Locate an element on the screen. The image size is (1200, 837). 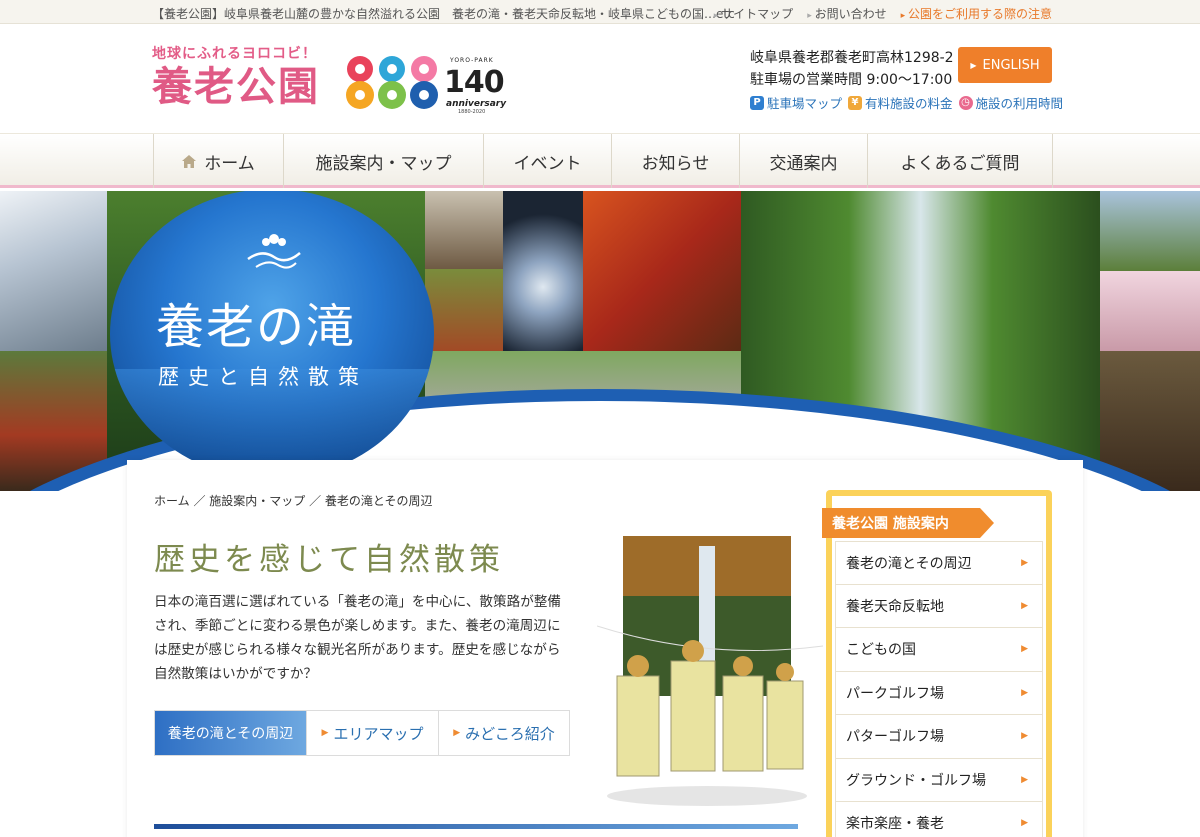
contact-link: お問い合わせ is located at coordinates (847, 13).